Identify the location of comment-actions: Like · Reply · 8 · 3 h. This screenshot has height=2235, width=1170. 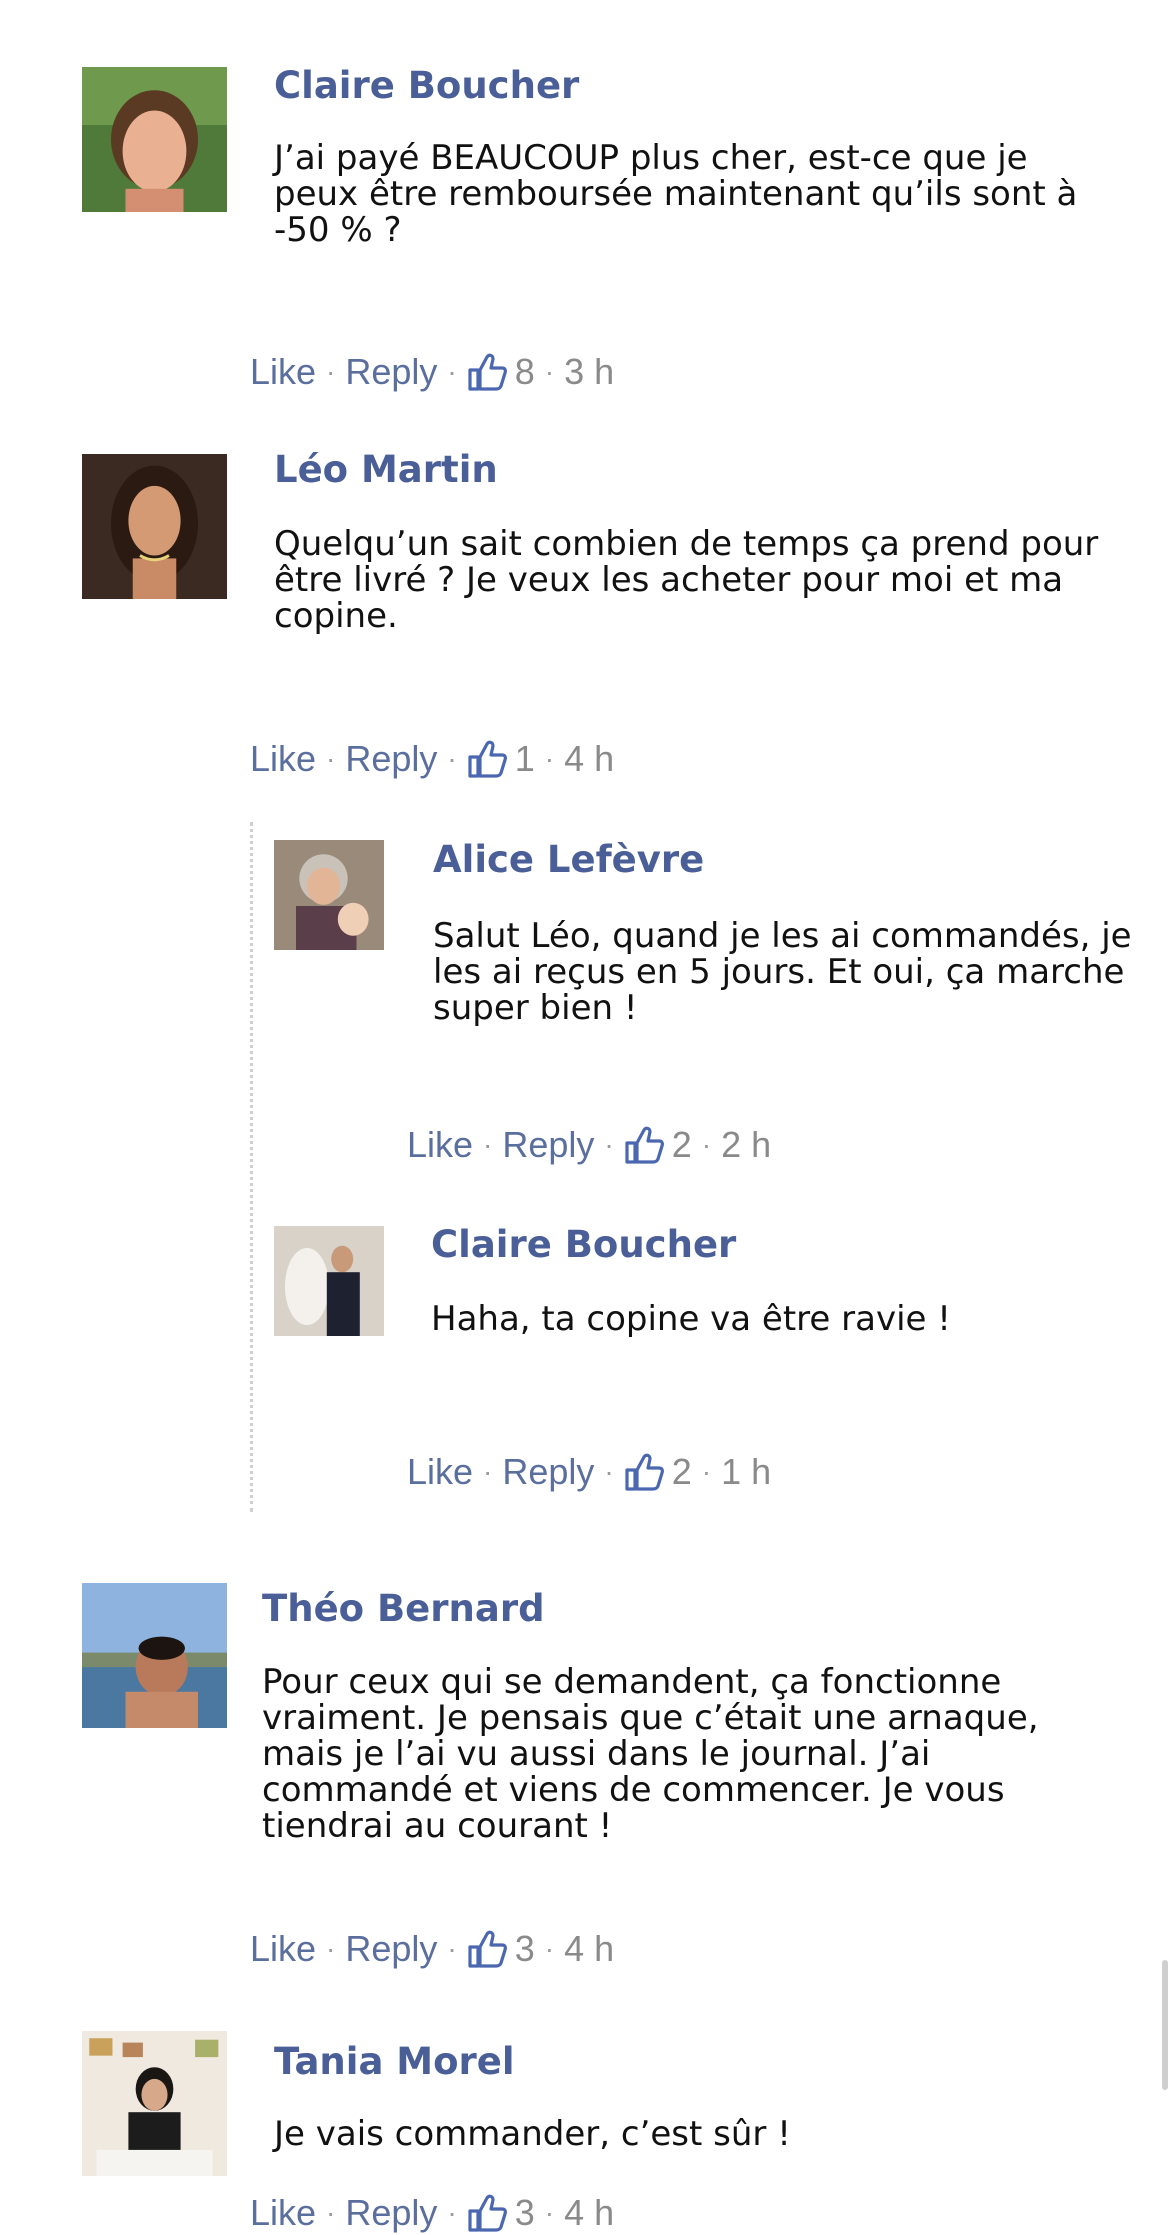
(432, 372).